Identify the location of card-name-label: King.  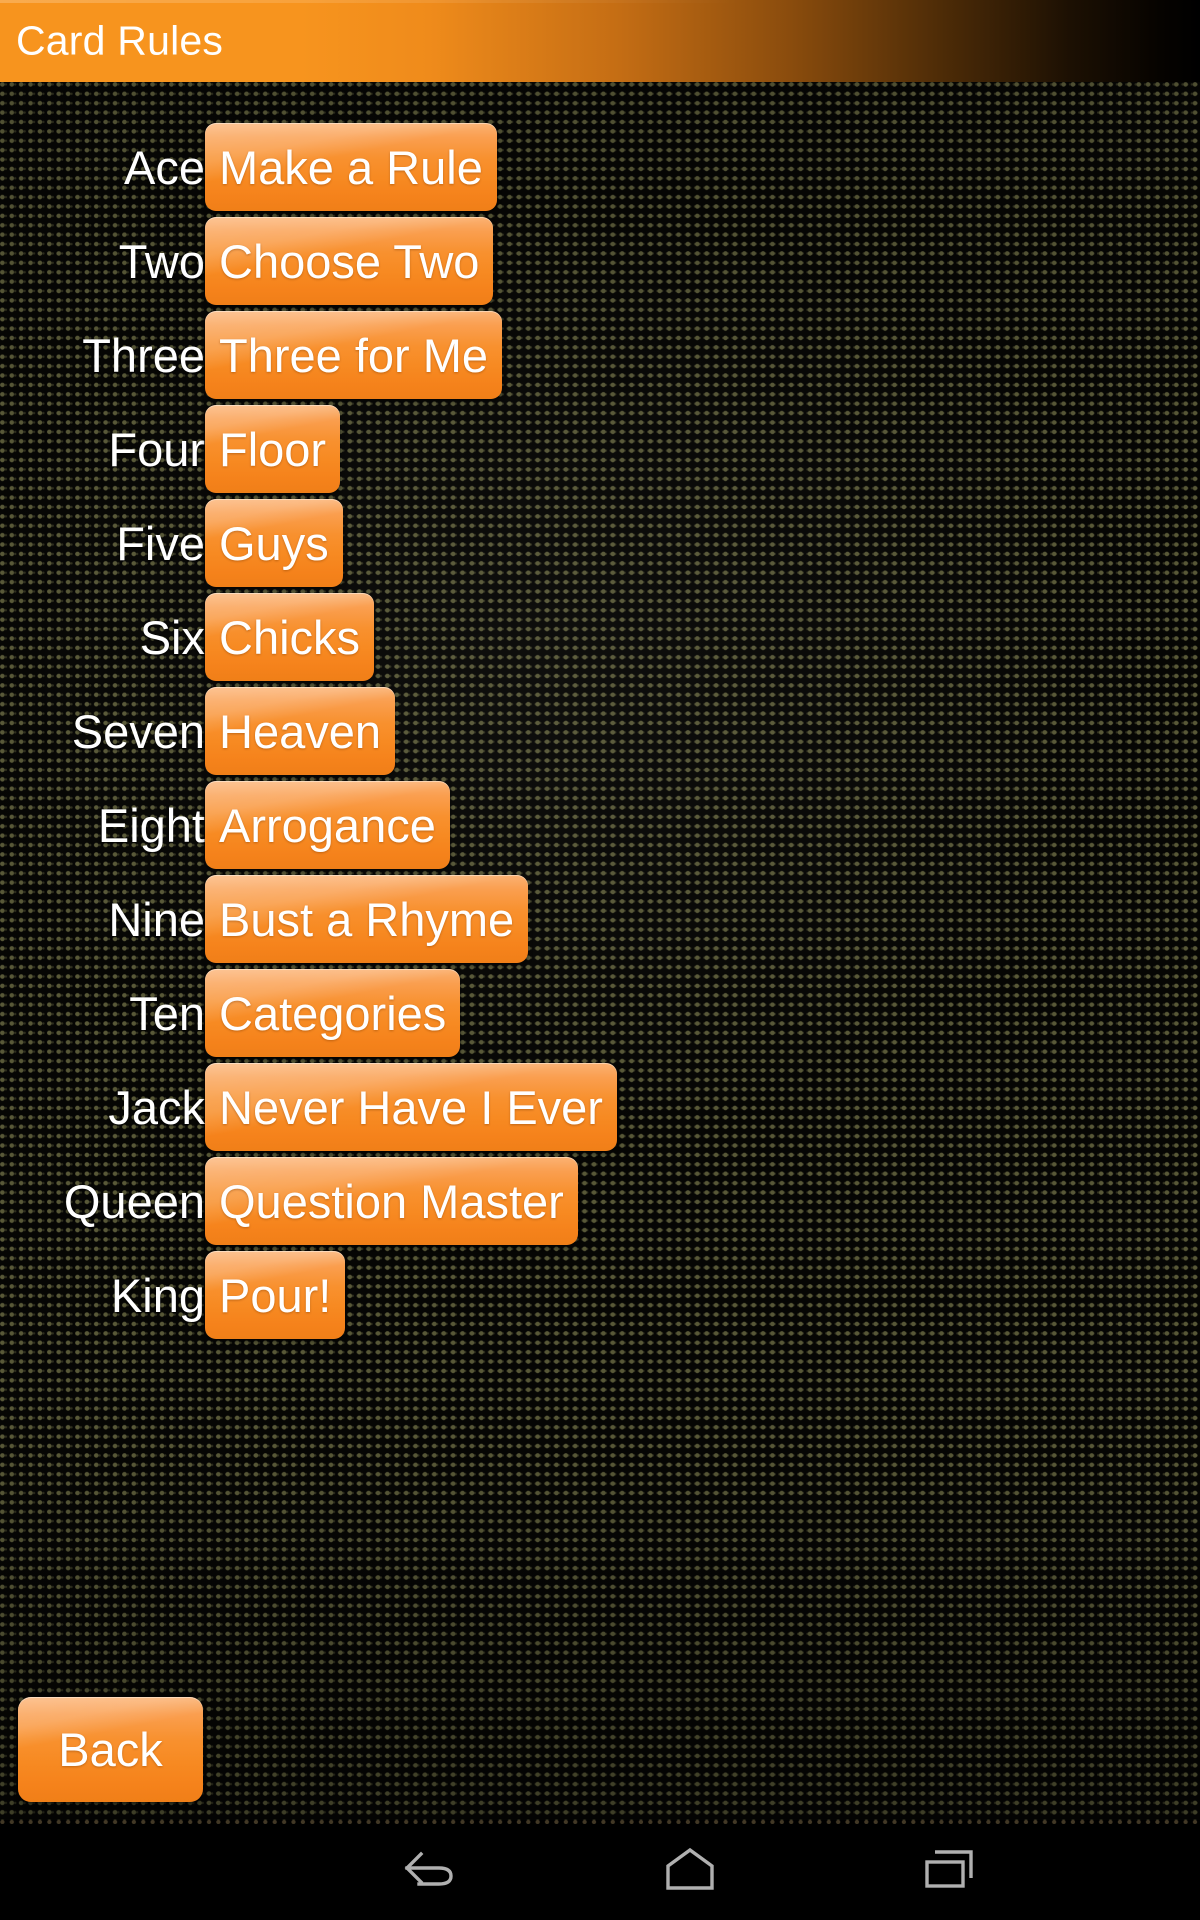
(157, 1295).